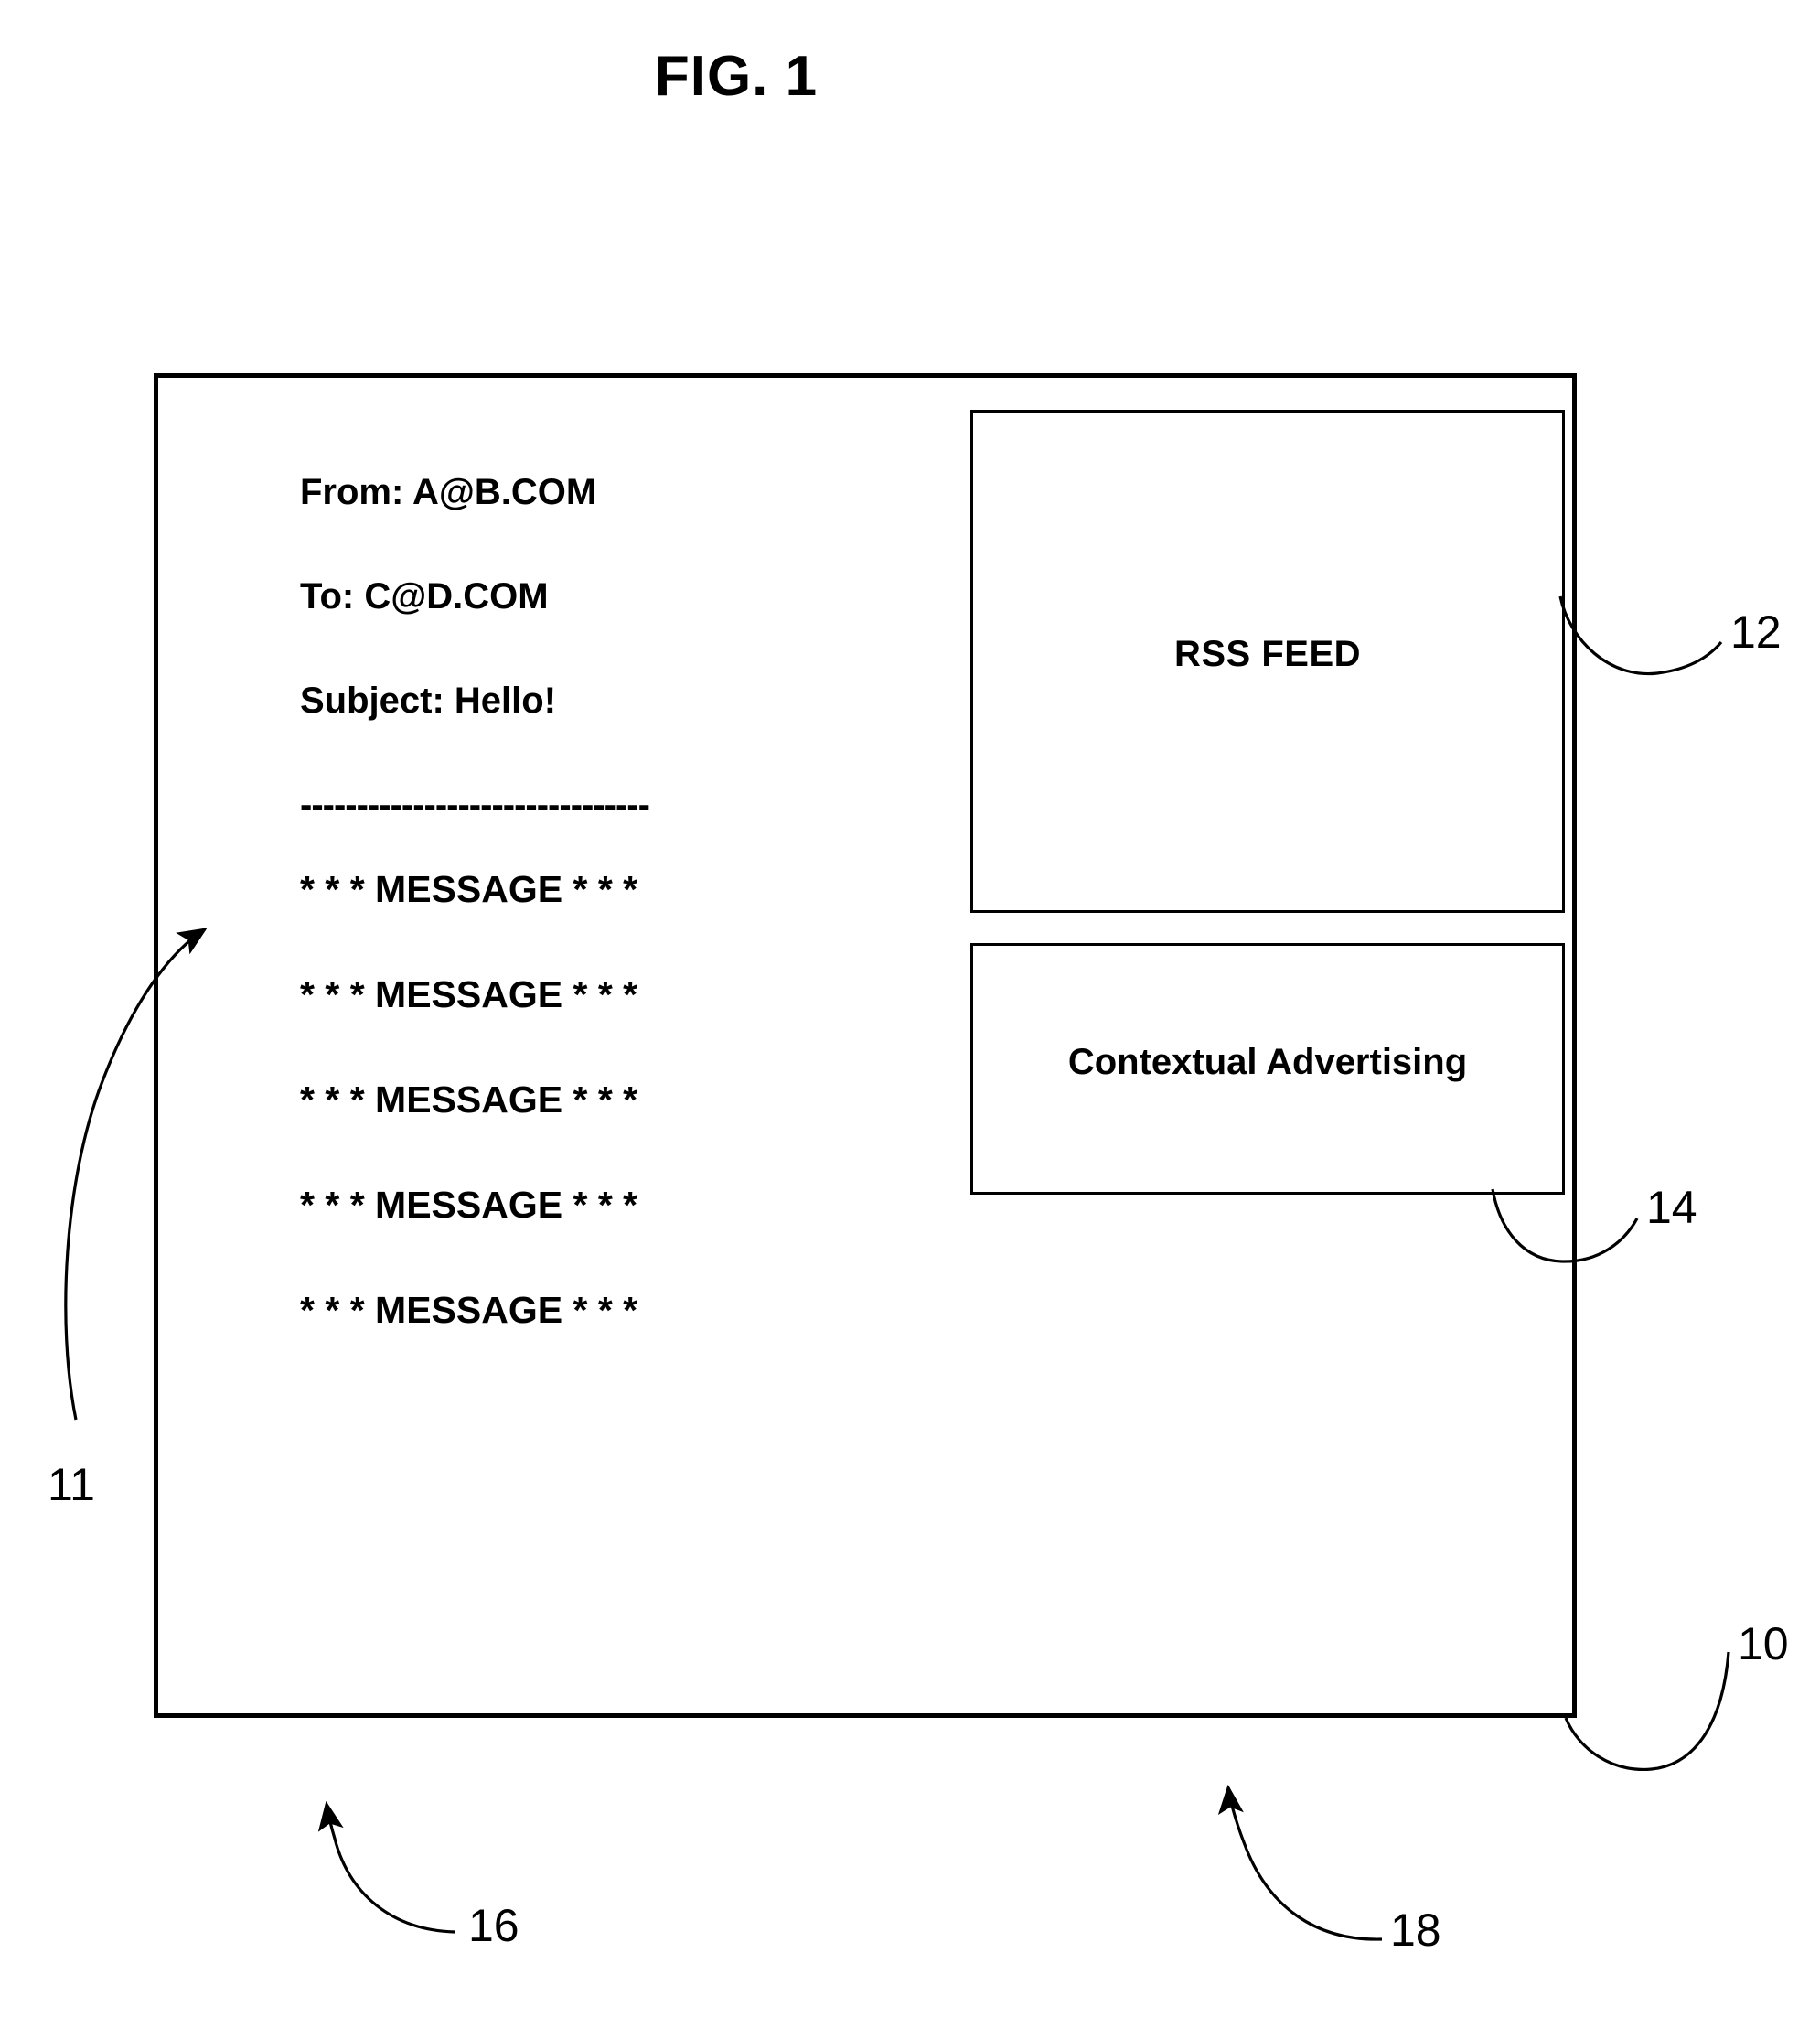  Describe the element at coordinates (1763, 1643) in the screenshot. I see `reference-numeral-10: 10` at that location.